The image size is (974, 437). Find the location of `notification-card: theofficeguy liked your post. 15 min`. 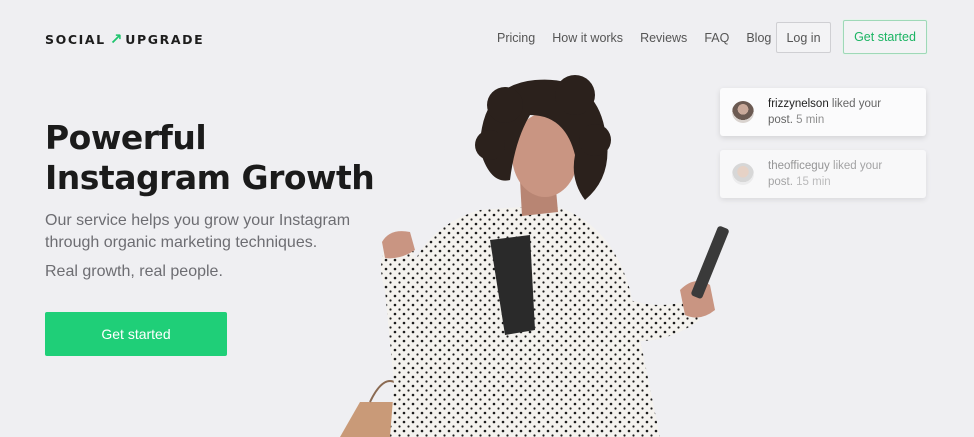

notification-card: theofficeguy liked your post. 15 min is located at coordinates (823, 174).